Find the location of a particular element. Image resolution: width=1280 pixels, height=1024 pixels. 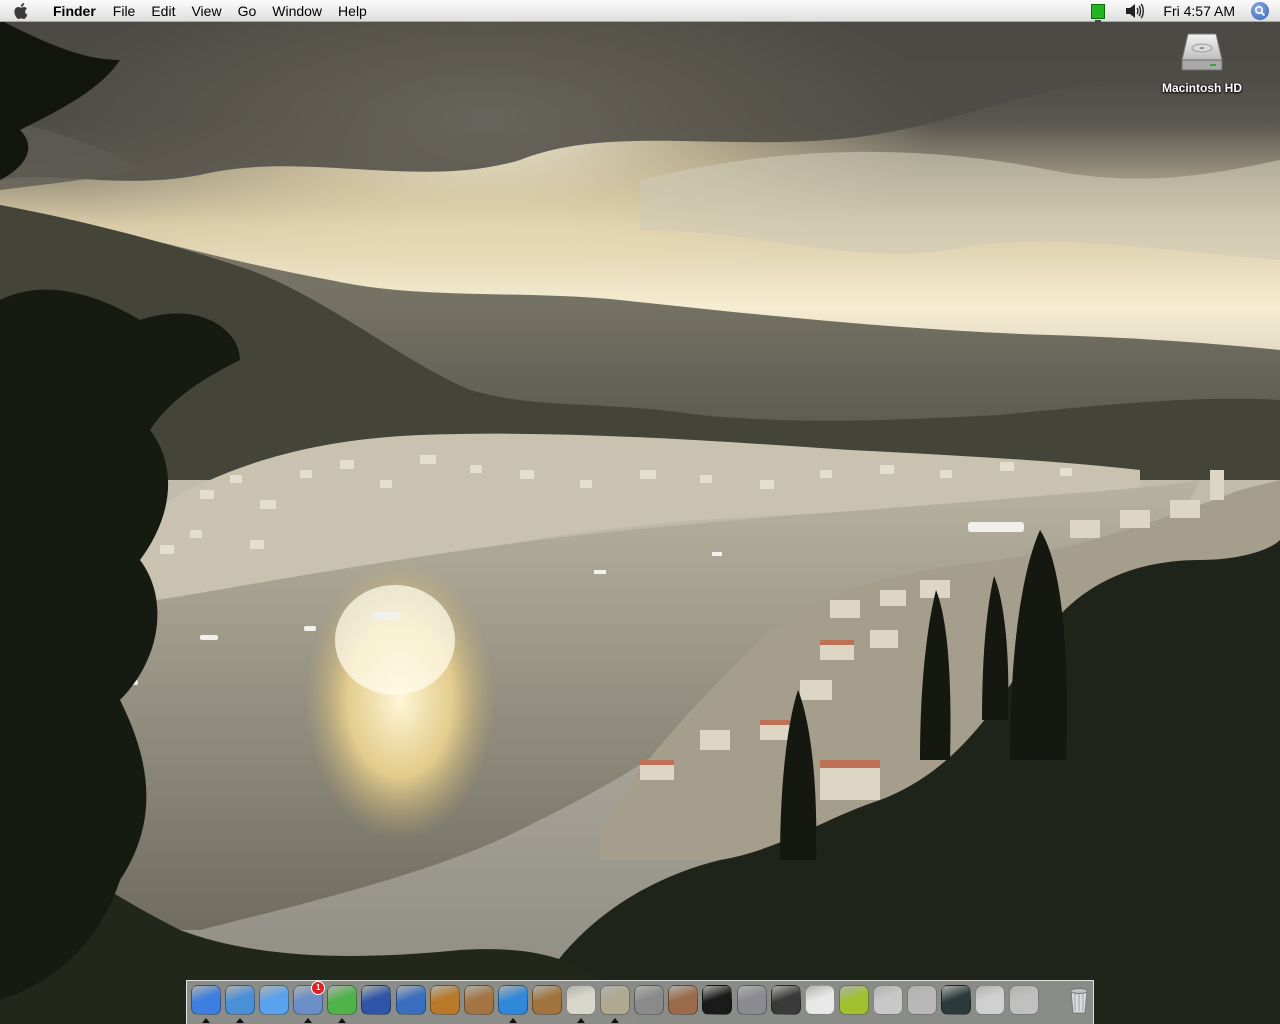

unread-badge: 1 is located at coordinates (318, 988).